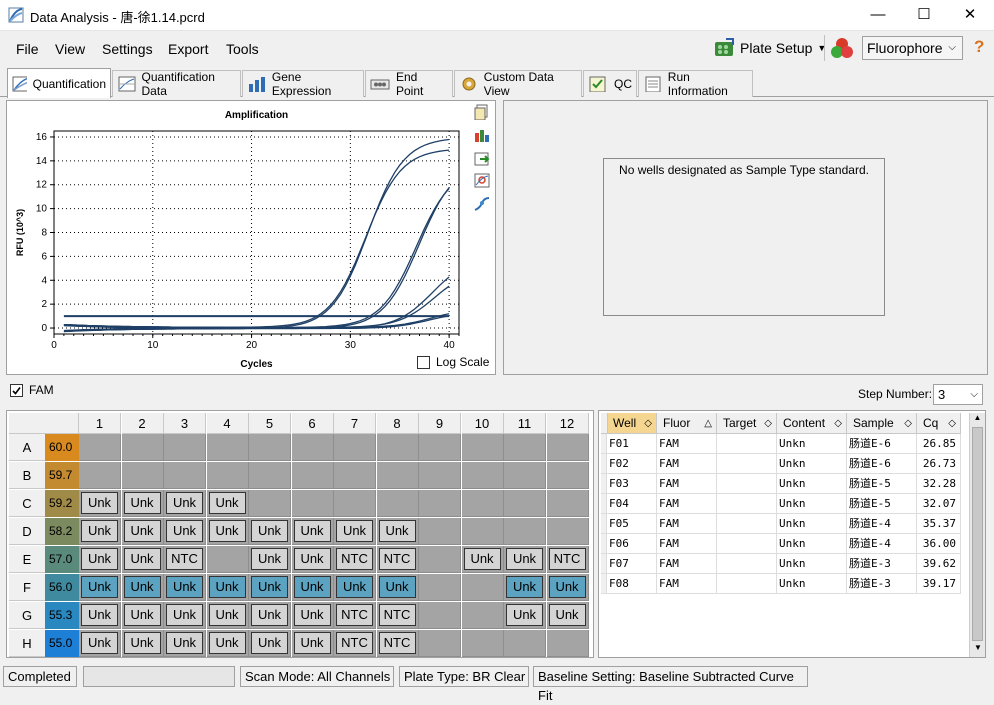 The width and height of the screenshot is (994, 705). I want to click on row-header: H, so click(27, 643).